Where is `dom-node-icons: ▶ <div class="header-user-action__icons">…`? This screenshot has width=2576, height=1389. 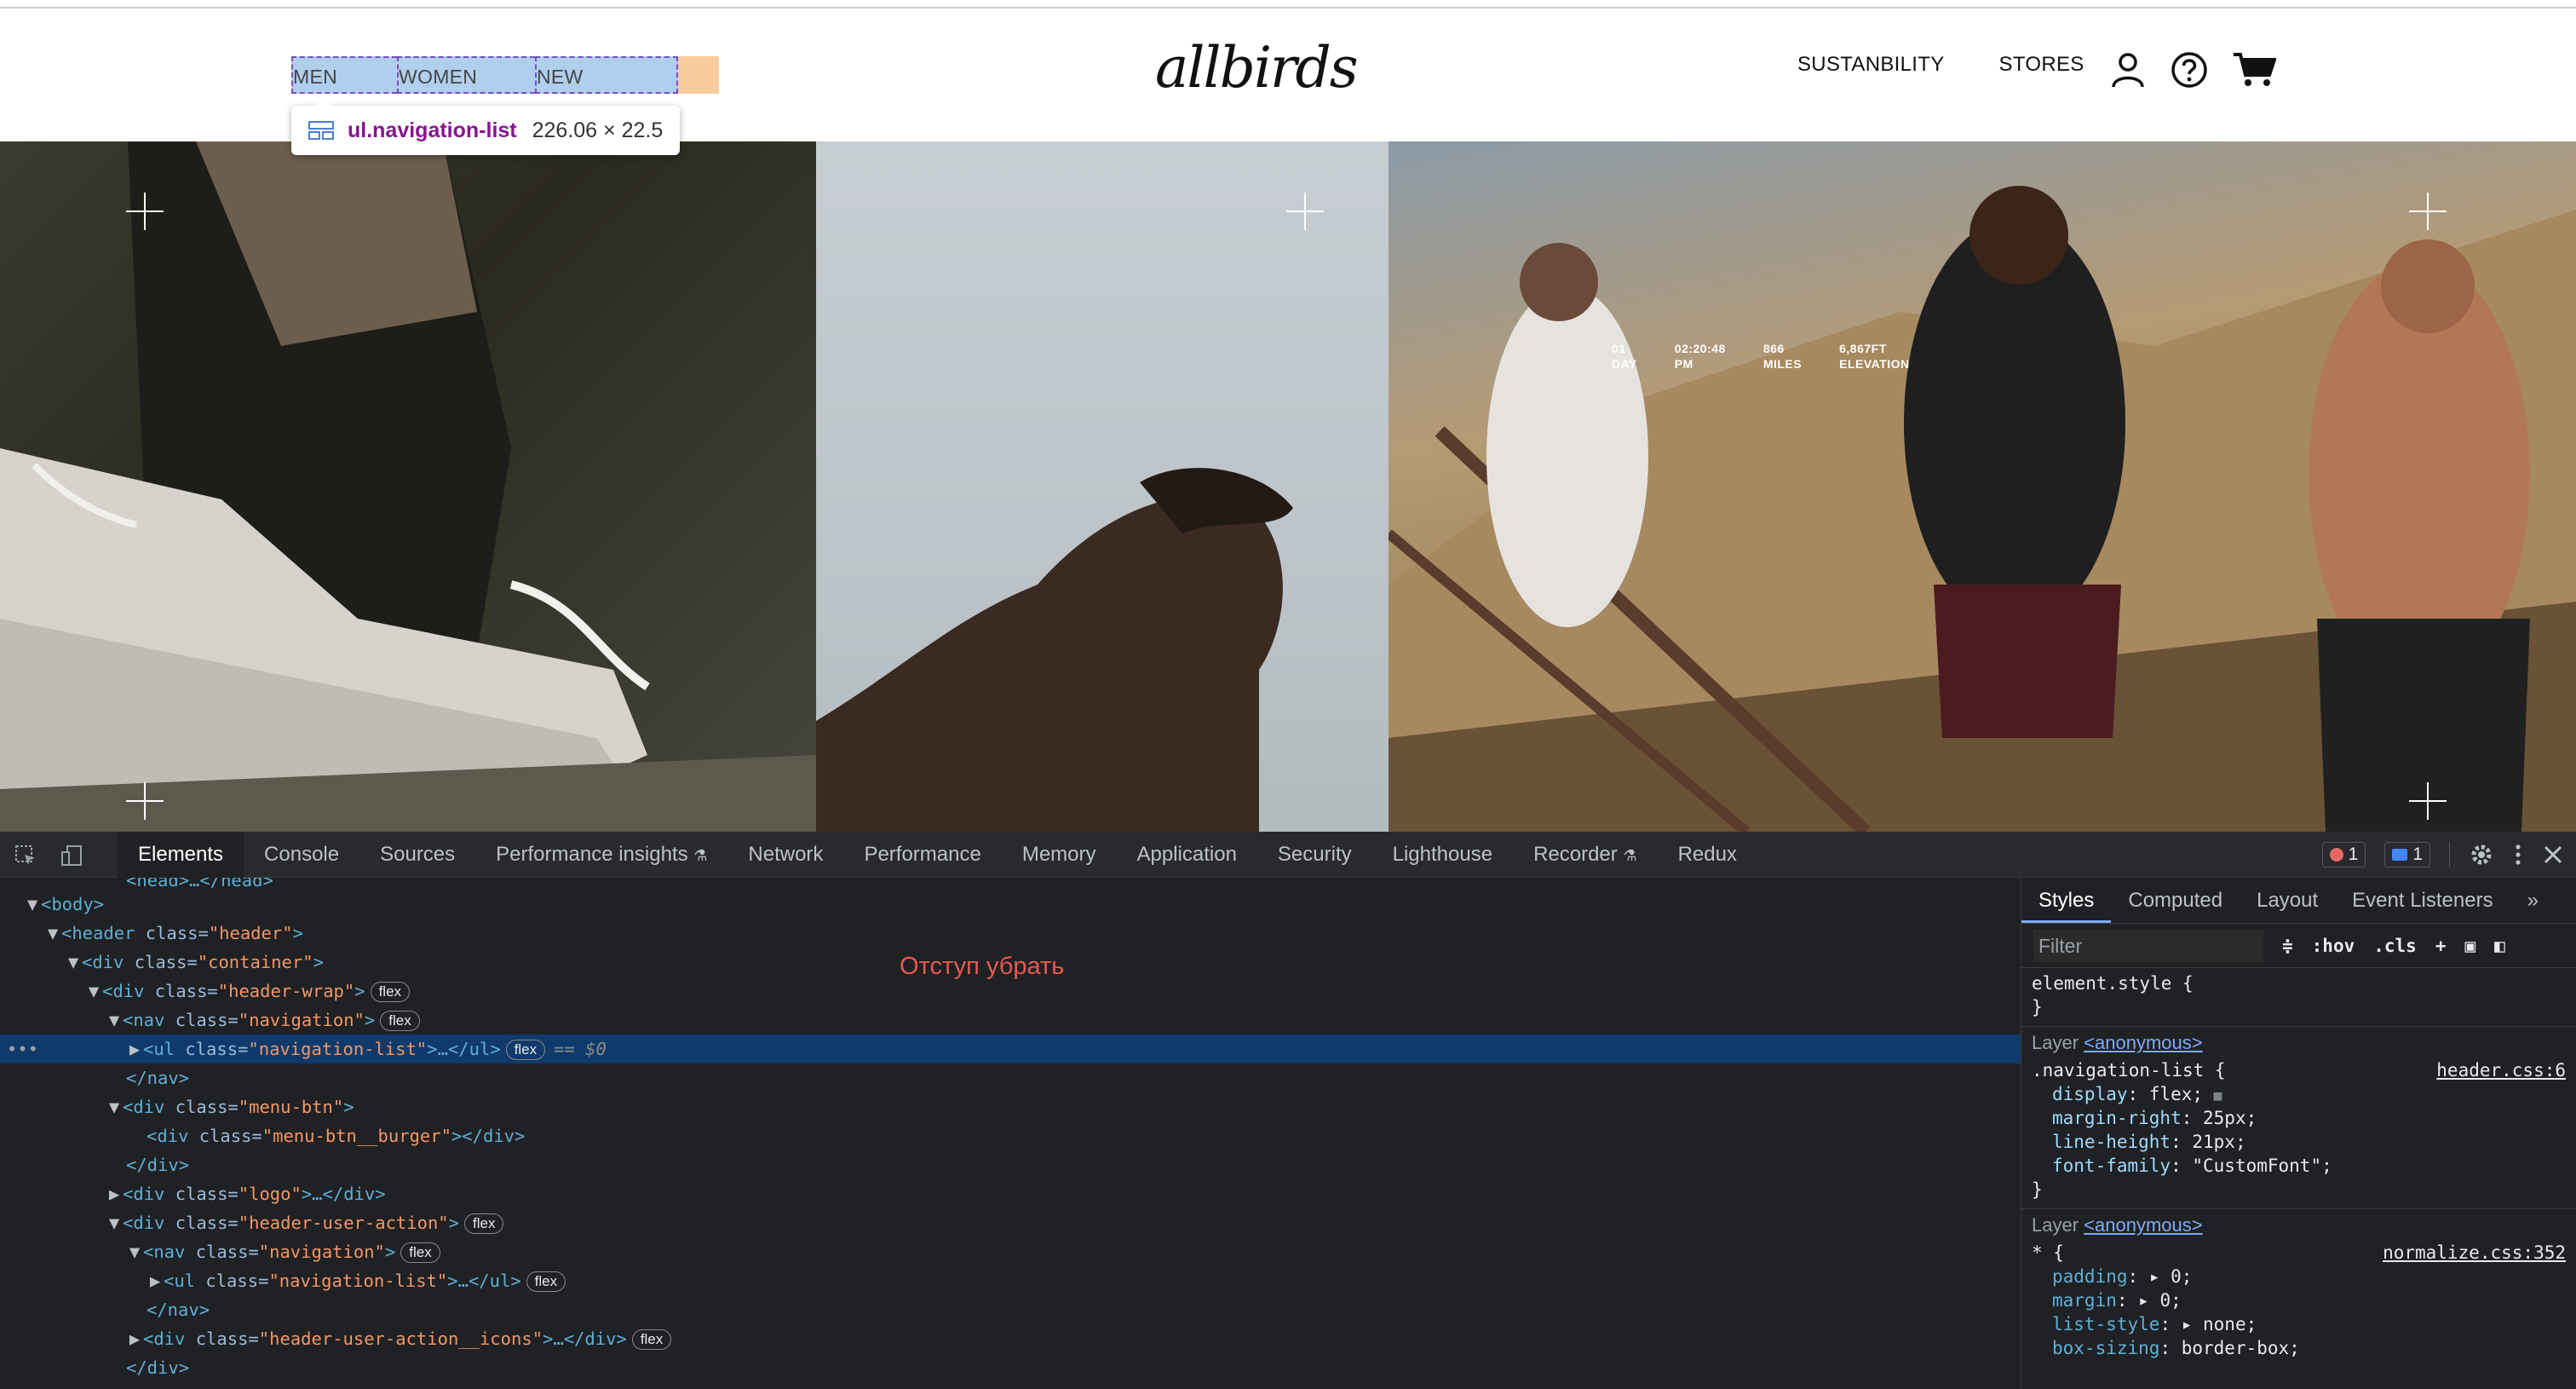 dom-node-icons: ▶ <div class="header-user-action__icons">… is located at coordinates (1011, 1338).